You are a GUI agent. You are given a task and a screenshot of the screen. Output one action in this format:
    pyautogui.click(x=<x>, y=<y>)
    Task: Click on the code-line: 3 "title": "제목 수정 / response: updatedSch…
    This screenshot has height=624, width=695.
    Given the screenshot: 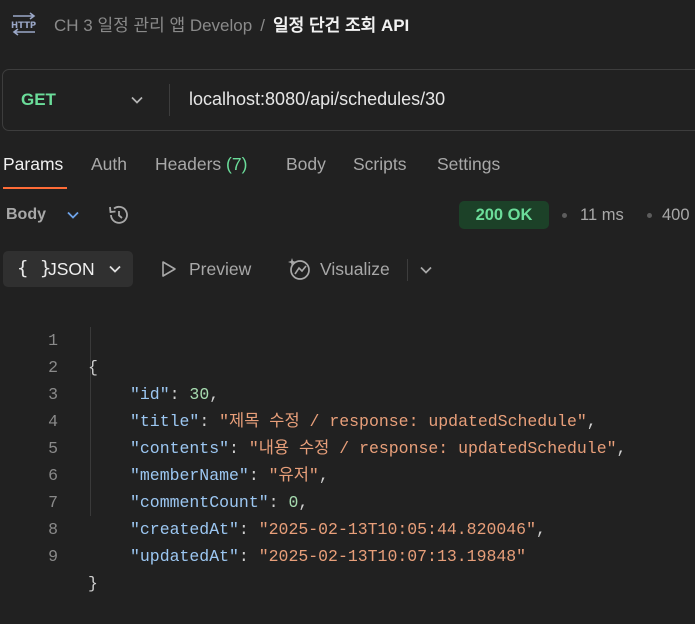 What is the action you would take?
    pyautogui.click(x=347, y=392)
    